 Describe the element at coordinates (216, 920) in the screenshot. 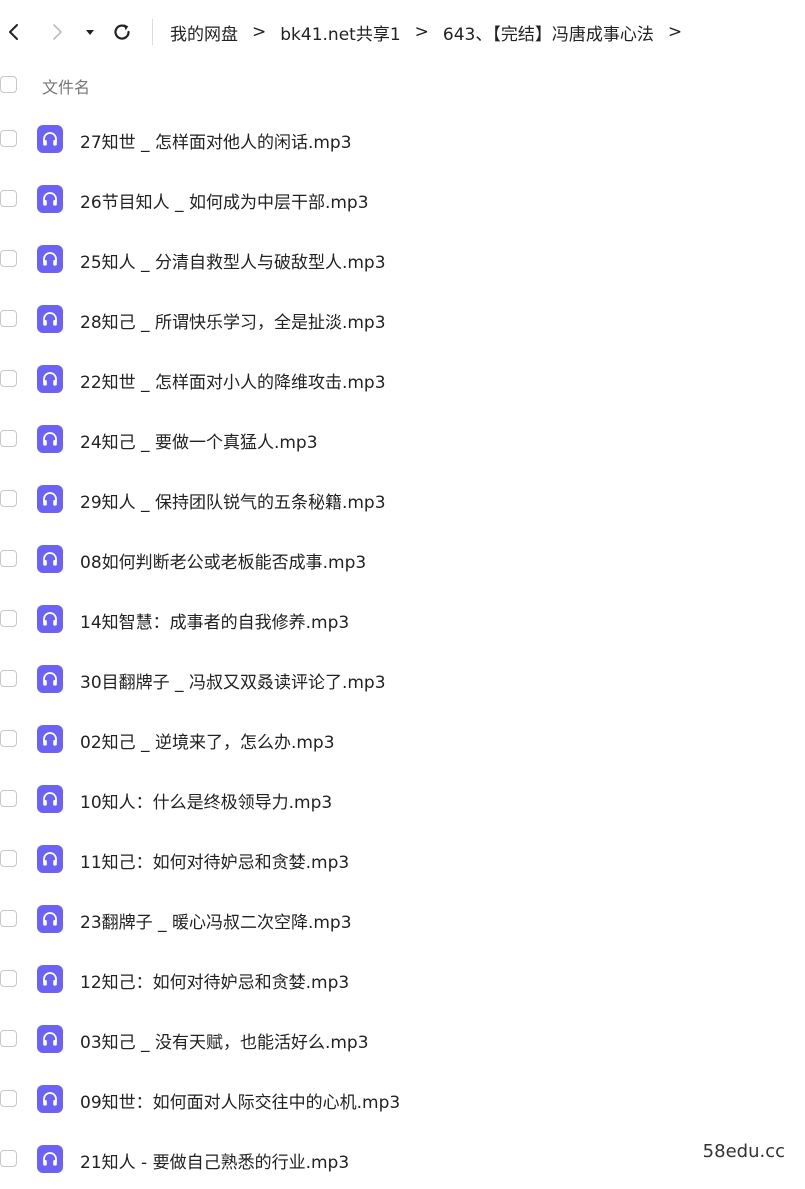

I see `file-name: 23翻牌子 _ 暖心冯叔二次空降.mp3` at that location.